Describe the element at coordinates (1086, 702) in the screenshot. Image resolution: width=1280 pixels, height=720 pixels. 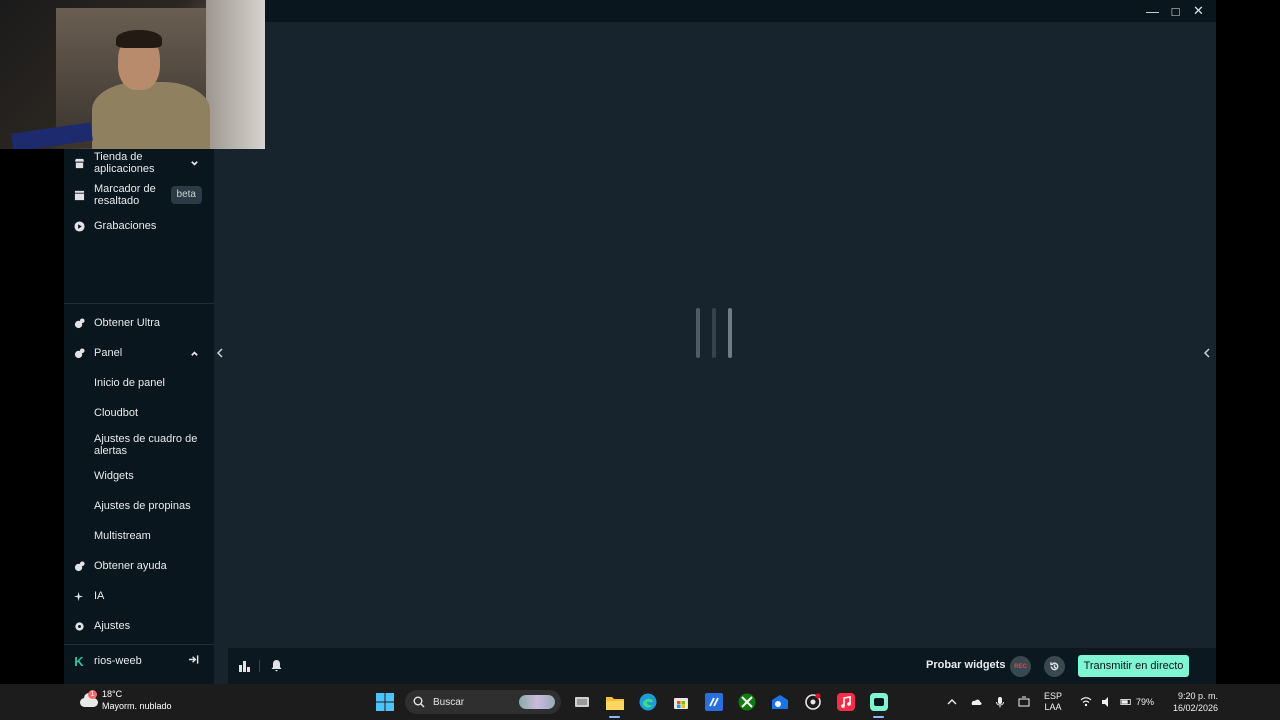
I see `wifi-icon` at that location.